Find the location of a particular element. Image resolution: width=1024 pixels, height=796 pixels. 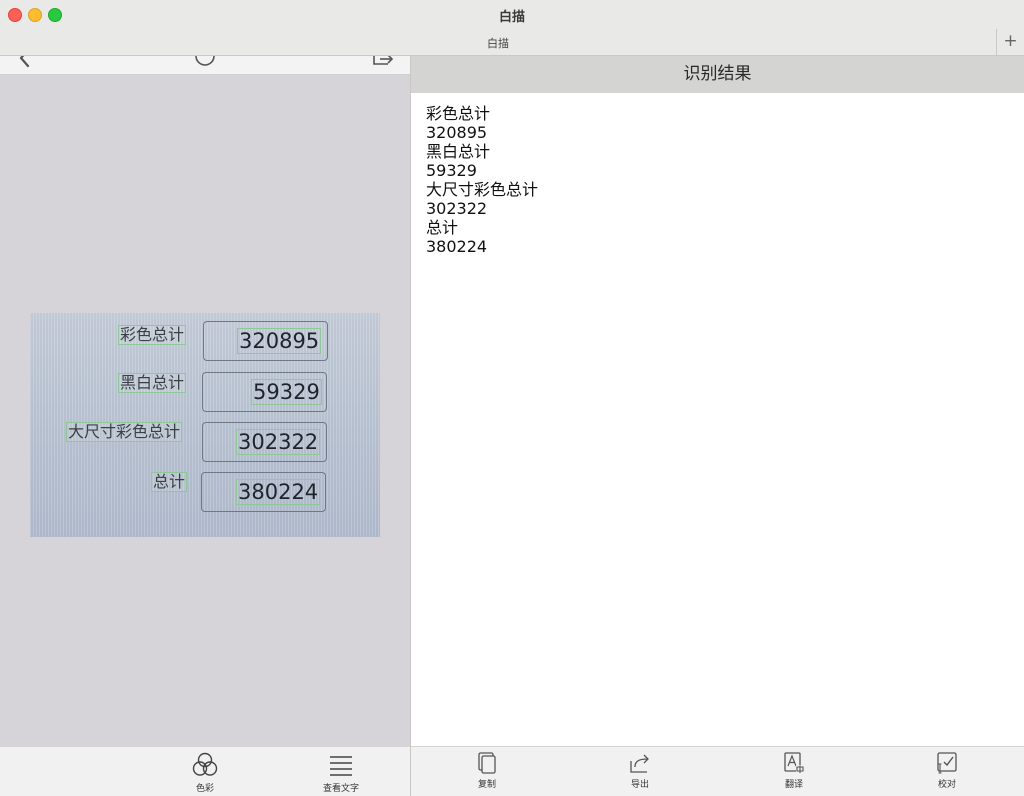

result-line: 黑白总计 is located at coordinates (458, 151).